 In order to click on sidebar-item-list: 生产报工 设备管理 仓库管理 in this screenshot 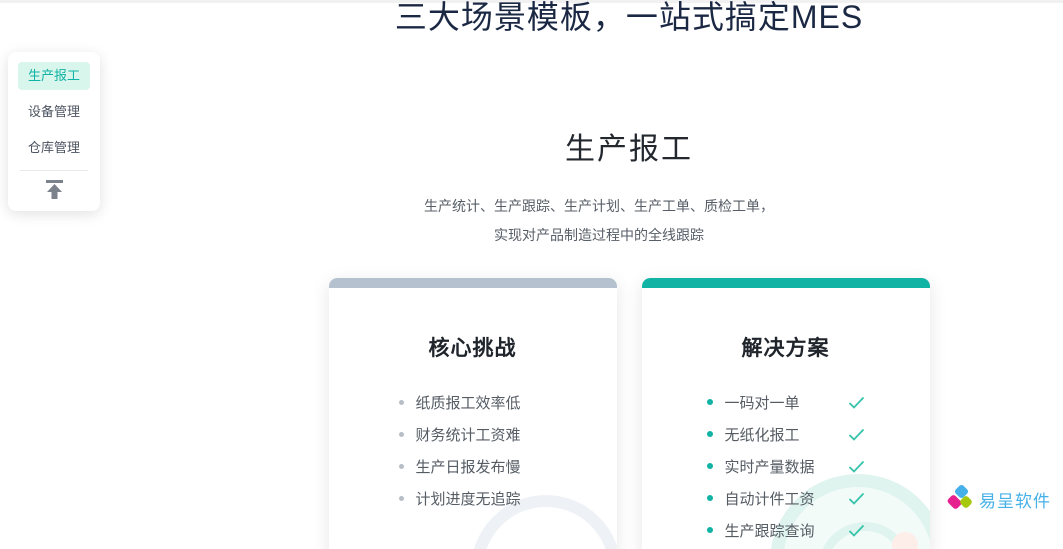, I will do `click(54, 112)`.